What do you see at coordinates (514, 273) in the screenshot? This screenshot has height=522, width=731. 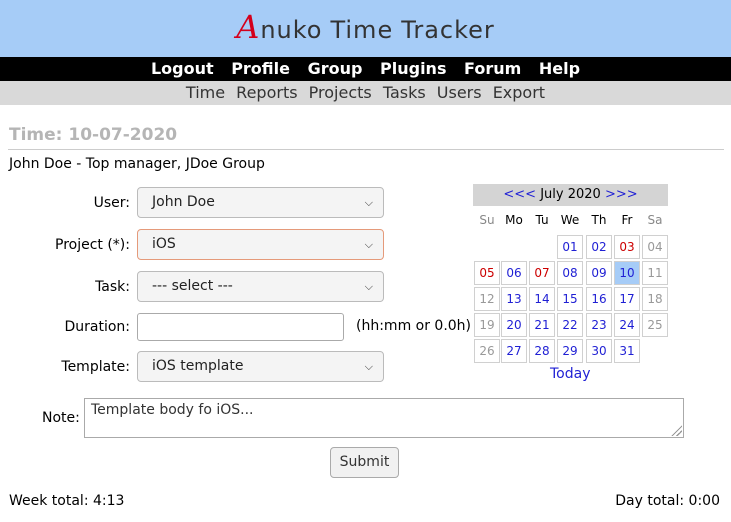 I see `calendar-day: 06` at bounding box center [514, 273].